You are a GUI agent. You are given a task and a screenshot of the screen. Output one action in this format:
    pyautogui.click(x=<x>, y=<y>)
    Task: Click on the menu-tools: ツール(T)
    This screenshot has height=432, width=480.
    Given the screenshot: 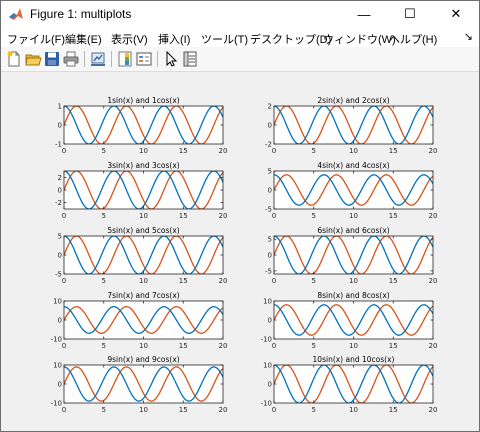 What is the action you would take?
    pyautogui.click(x=224, y=39)
    